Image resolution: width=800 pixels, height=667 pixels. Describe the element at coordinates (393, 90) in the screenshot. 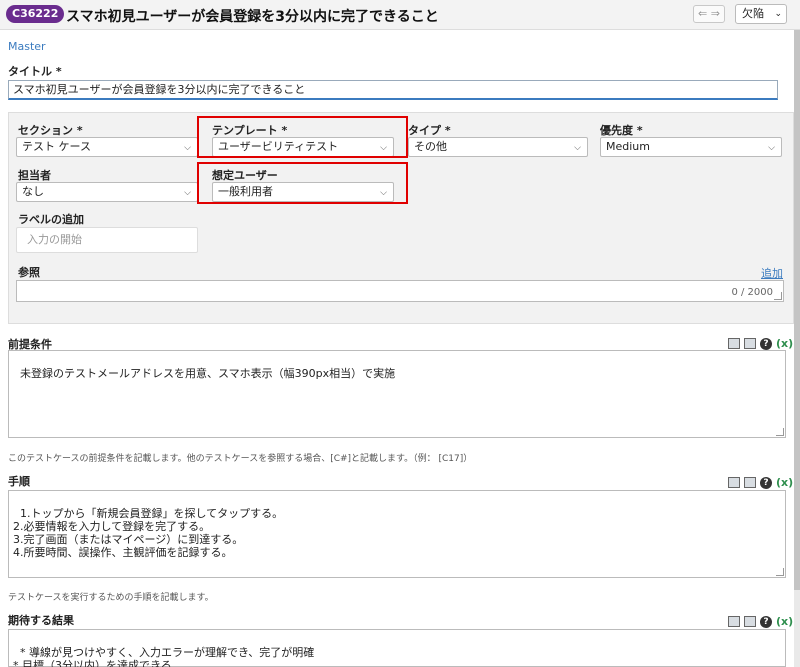

I see `title-input: スマホ初見ユーザーが会員登録を3分以内に完了できること` at that location.